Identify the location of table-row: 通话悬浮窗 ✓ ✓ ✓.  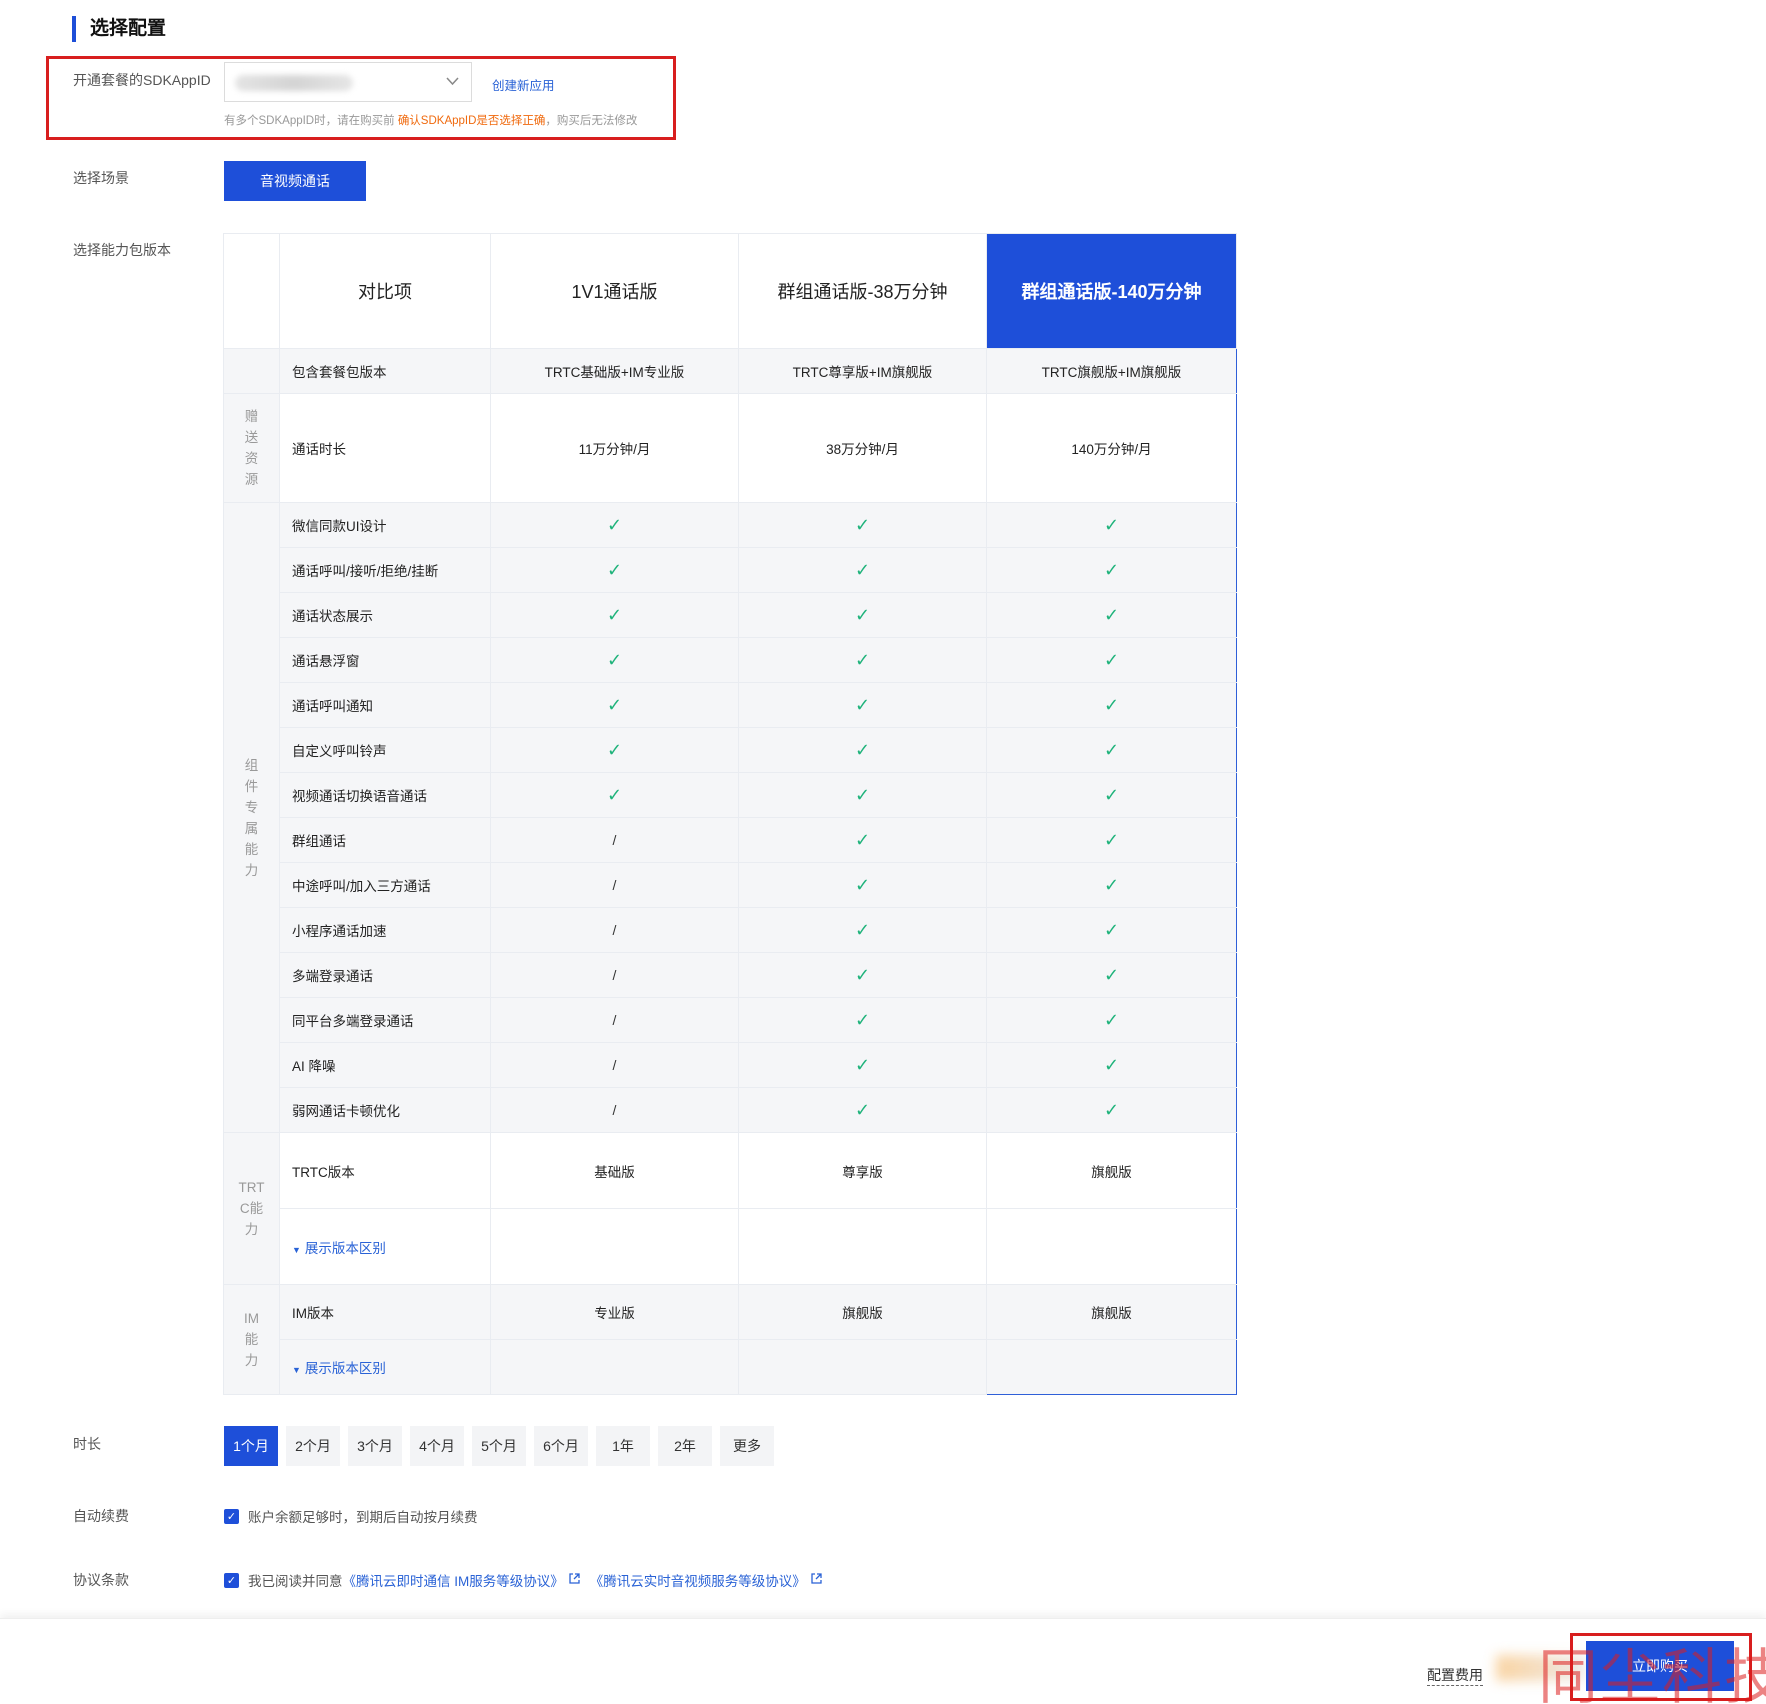
(730, 660).